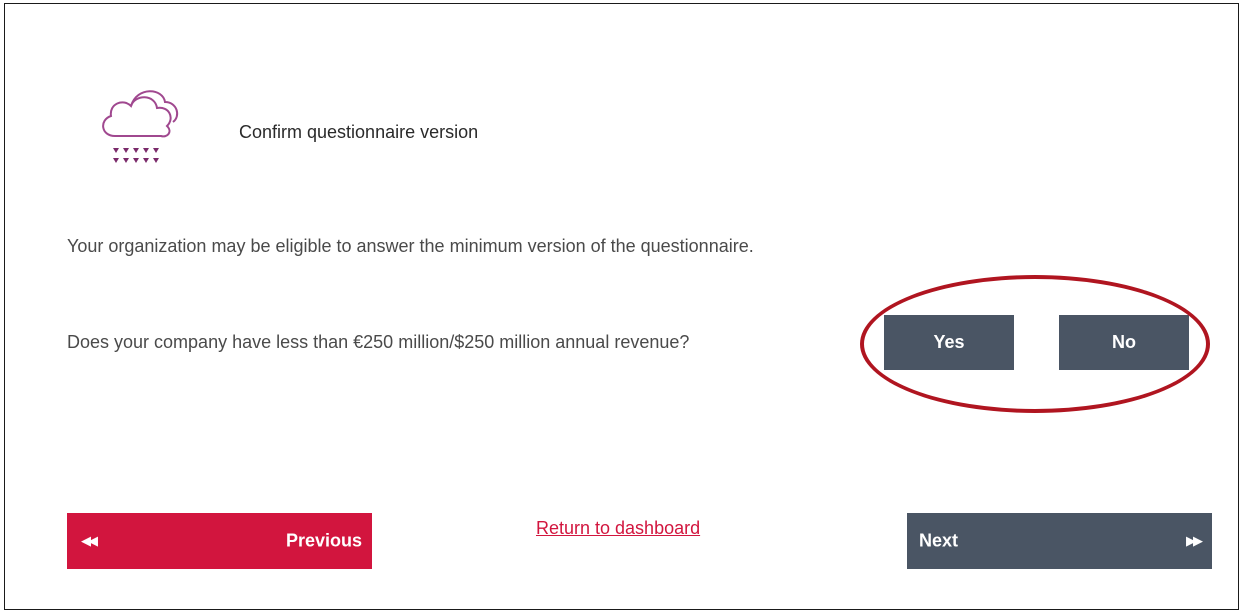 This screenshot has height=615, width=1243. I want to click on double-chevron-right-icon: ▶▶, so click(1194, 540).